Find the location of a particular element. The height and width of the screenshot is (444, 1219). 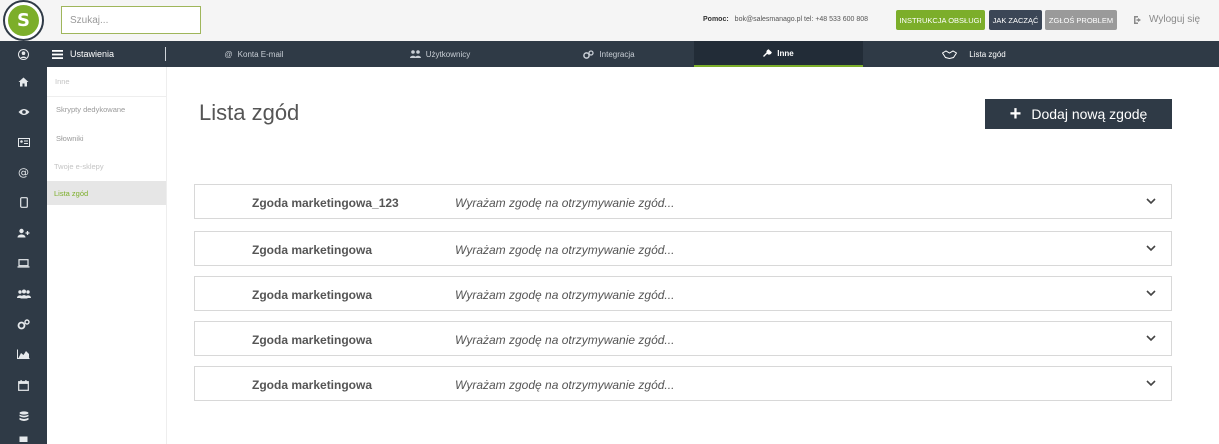

report-problem-button: ZGŁOŚ PROBLEM is located at coordinates (1081, 20).